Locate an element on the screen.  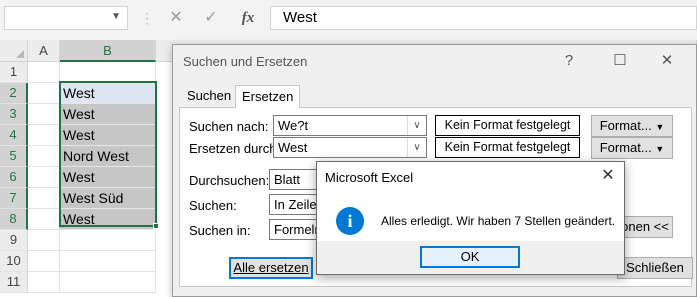
row-header-11: 11 is located at coordinates (14, 282).